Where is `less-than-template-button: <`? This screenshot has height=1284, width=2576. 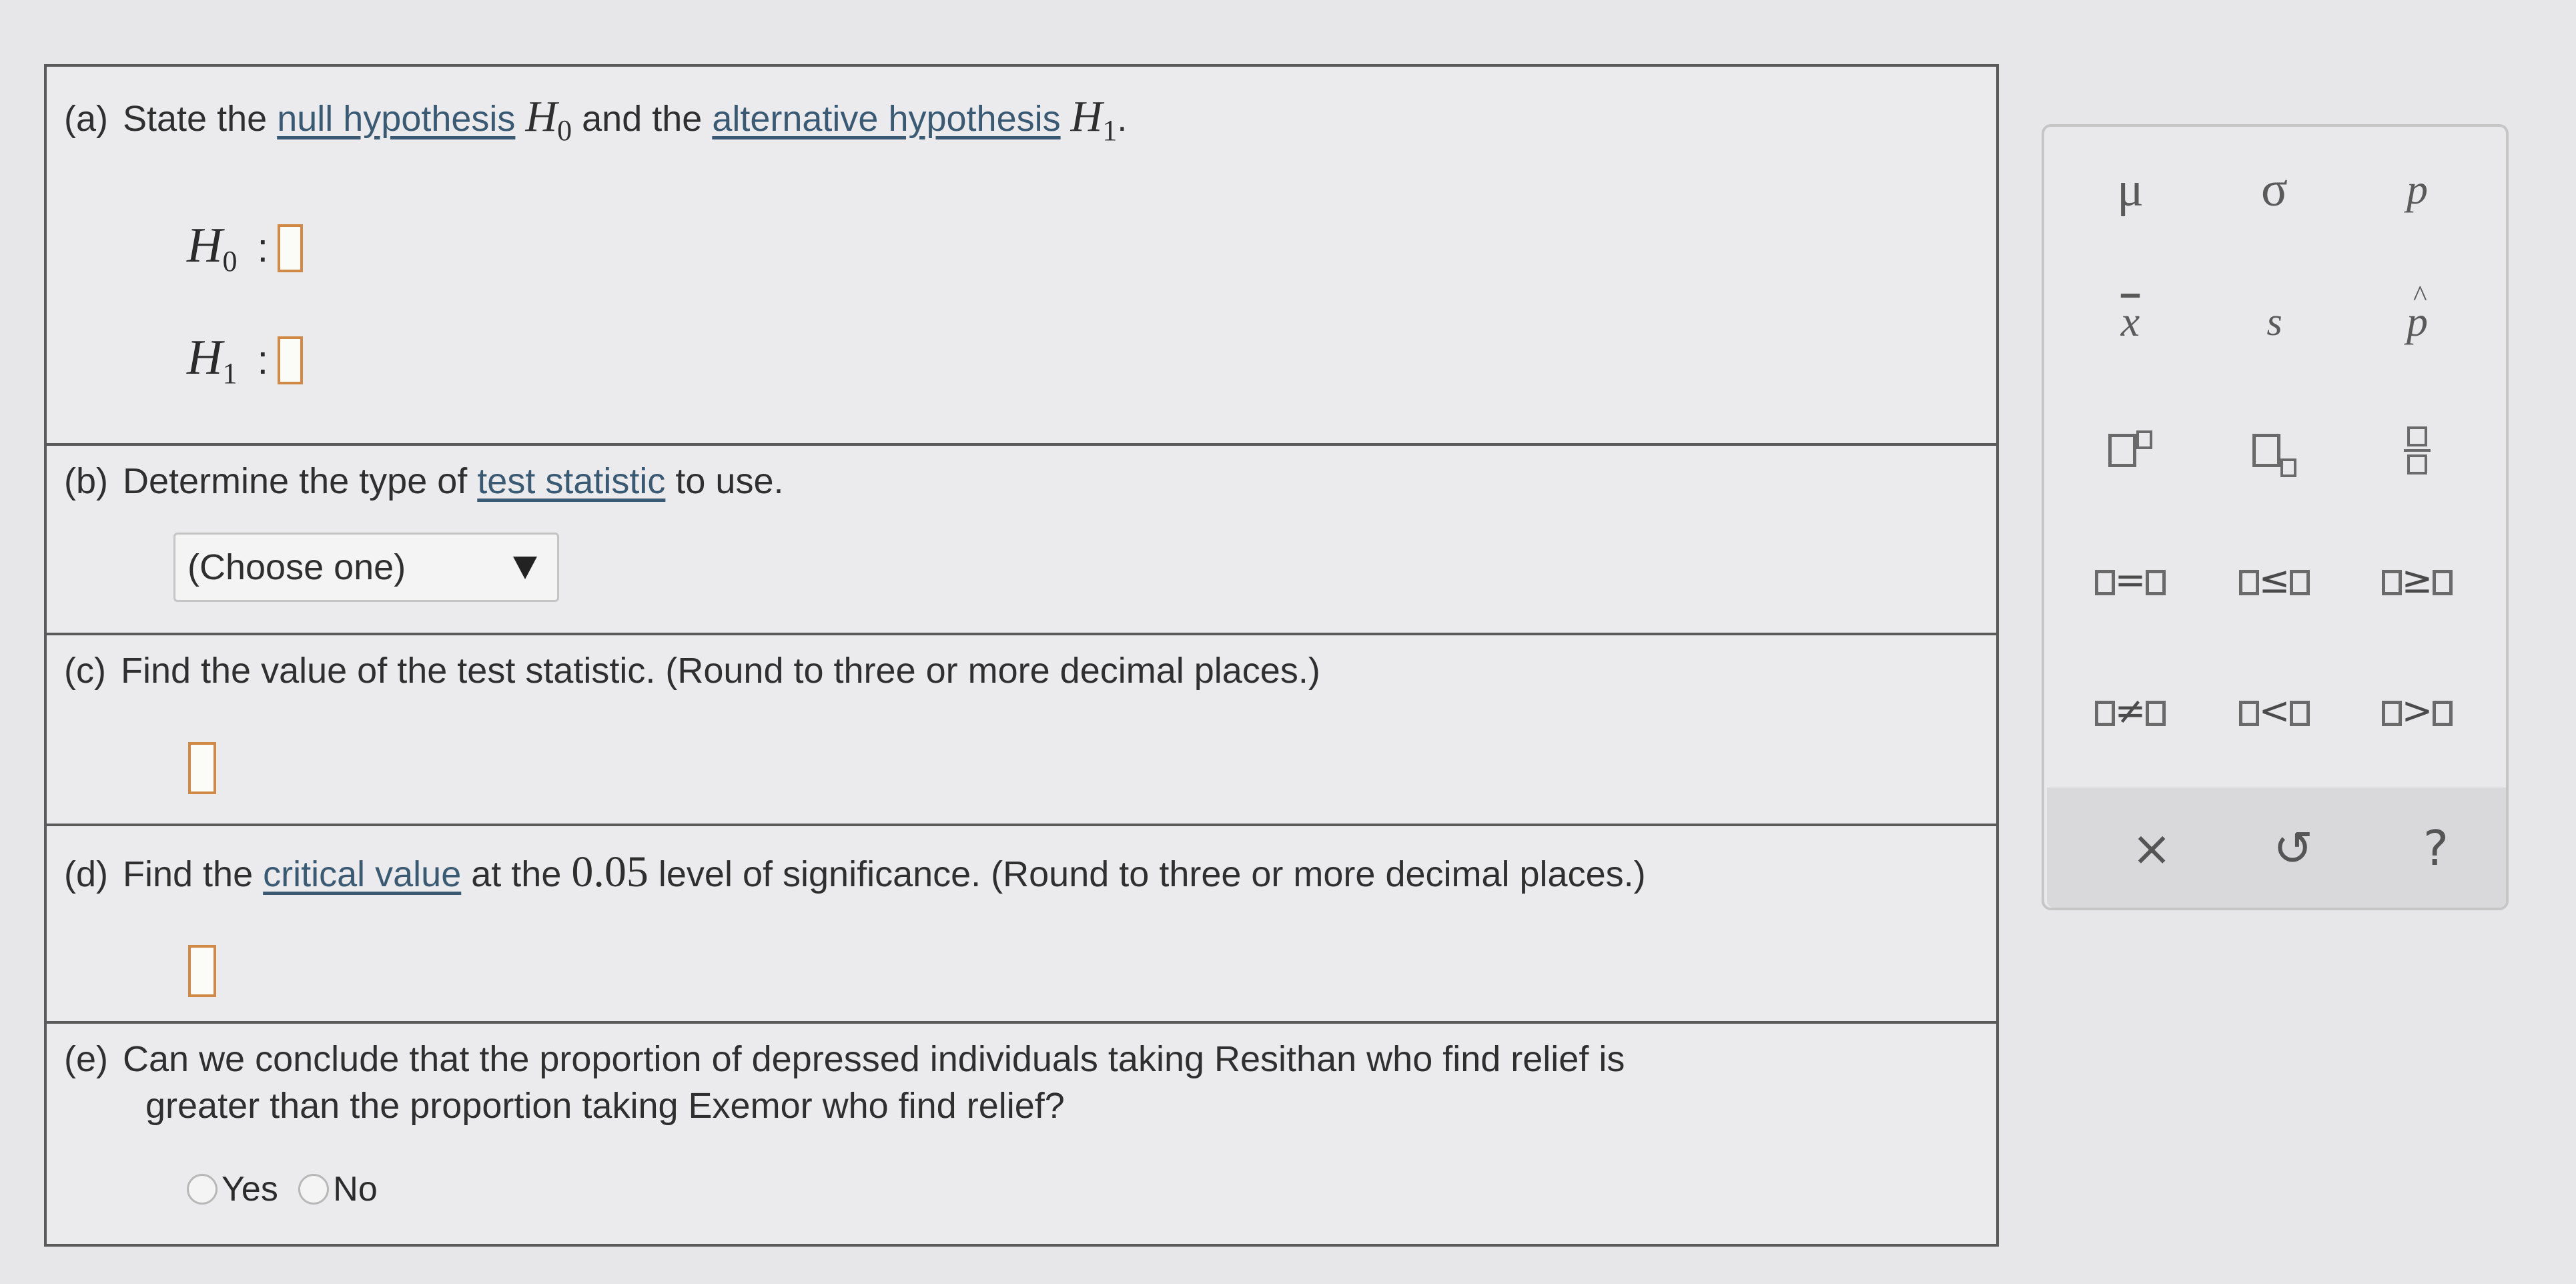 less-than-template-button: < is located at coordinates (2274, 711).